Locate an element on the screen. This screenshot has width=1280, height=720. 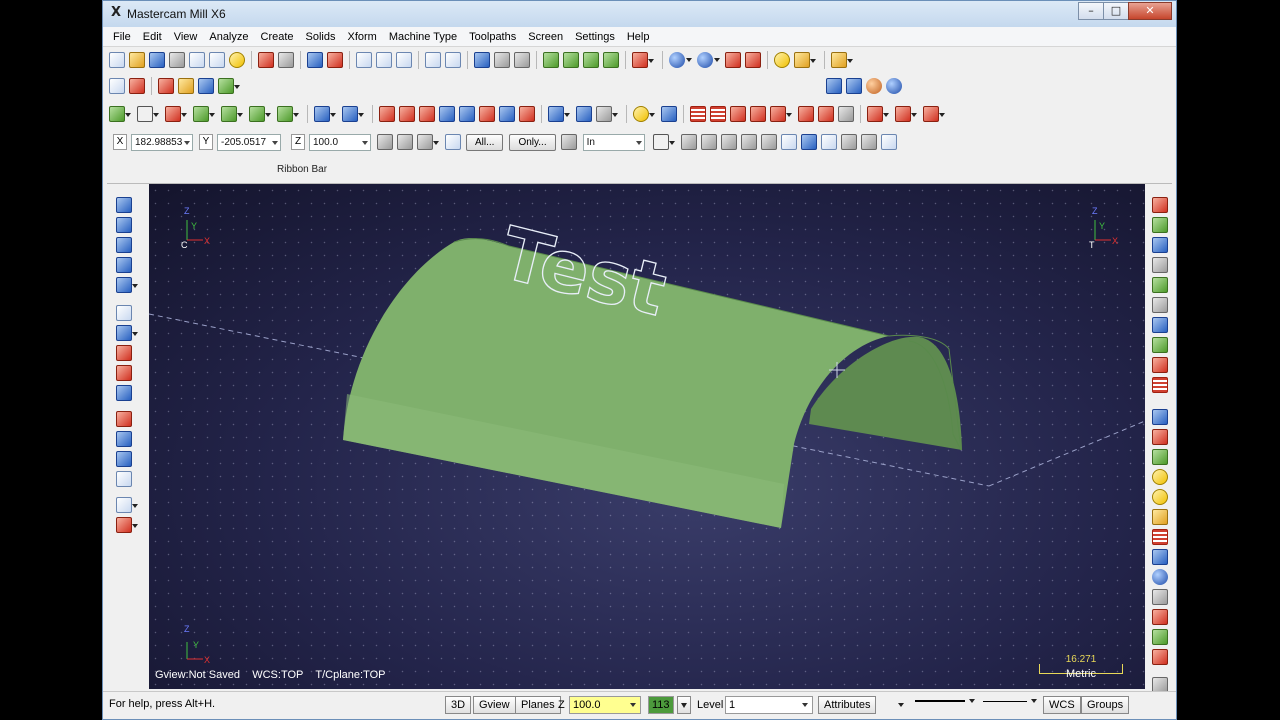
trim-solid-icon is located at coordinates (124, 393).